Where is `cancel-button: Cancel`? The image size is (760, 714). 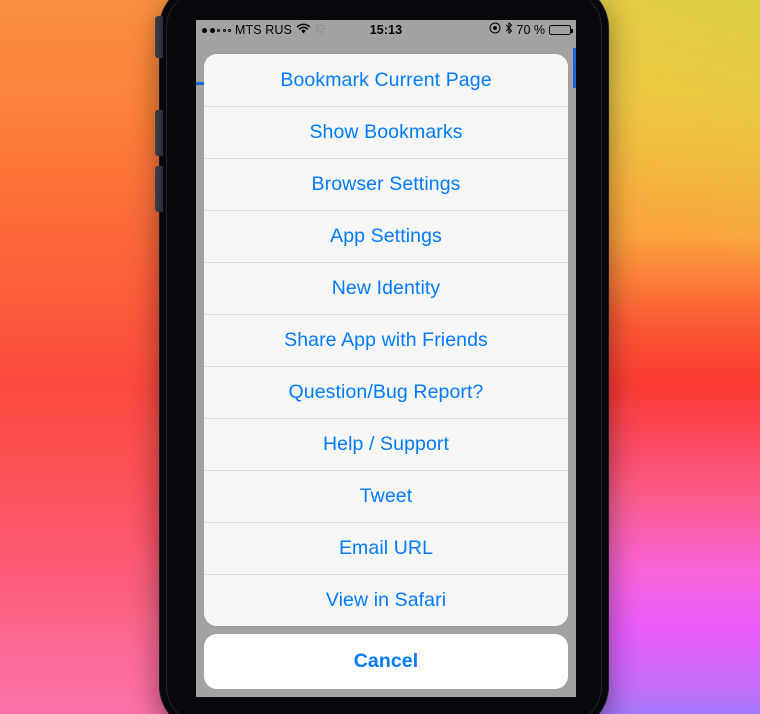 cancel-button: Cancel is located at coordinates (386, 661).